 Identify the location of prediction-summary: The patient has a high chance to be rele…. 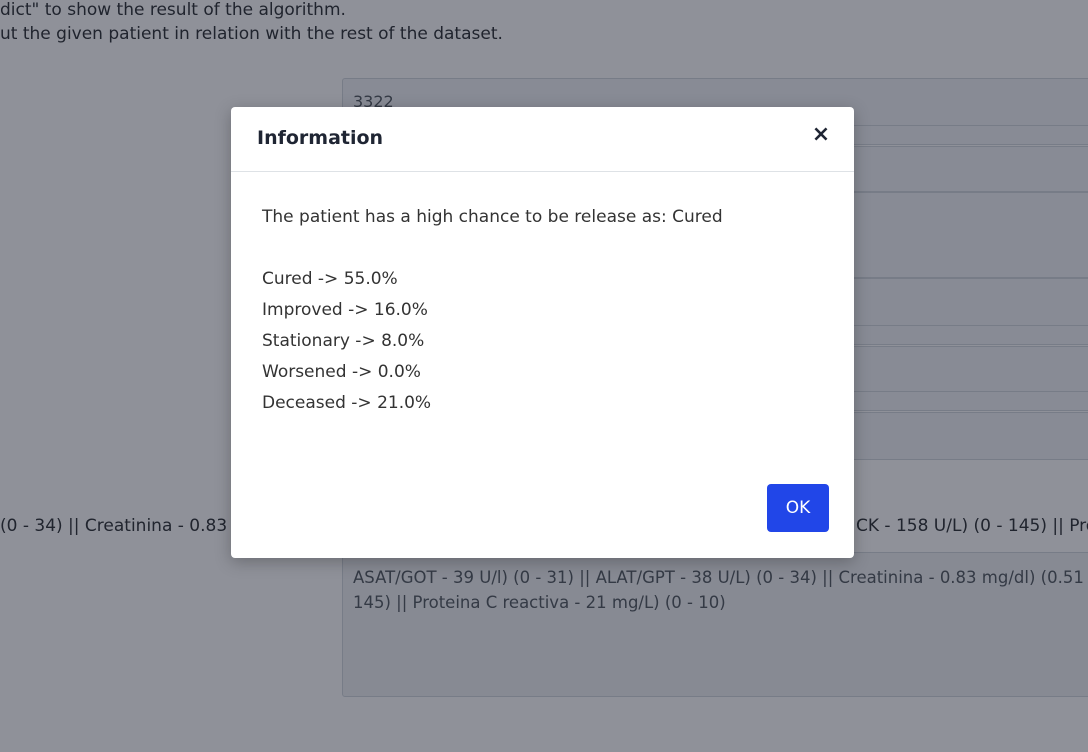
(492, 217).